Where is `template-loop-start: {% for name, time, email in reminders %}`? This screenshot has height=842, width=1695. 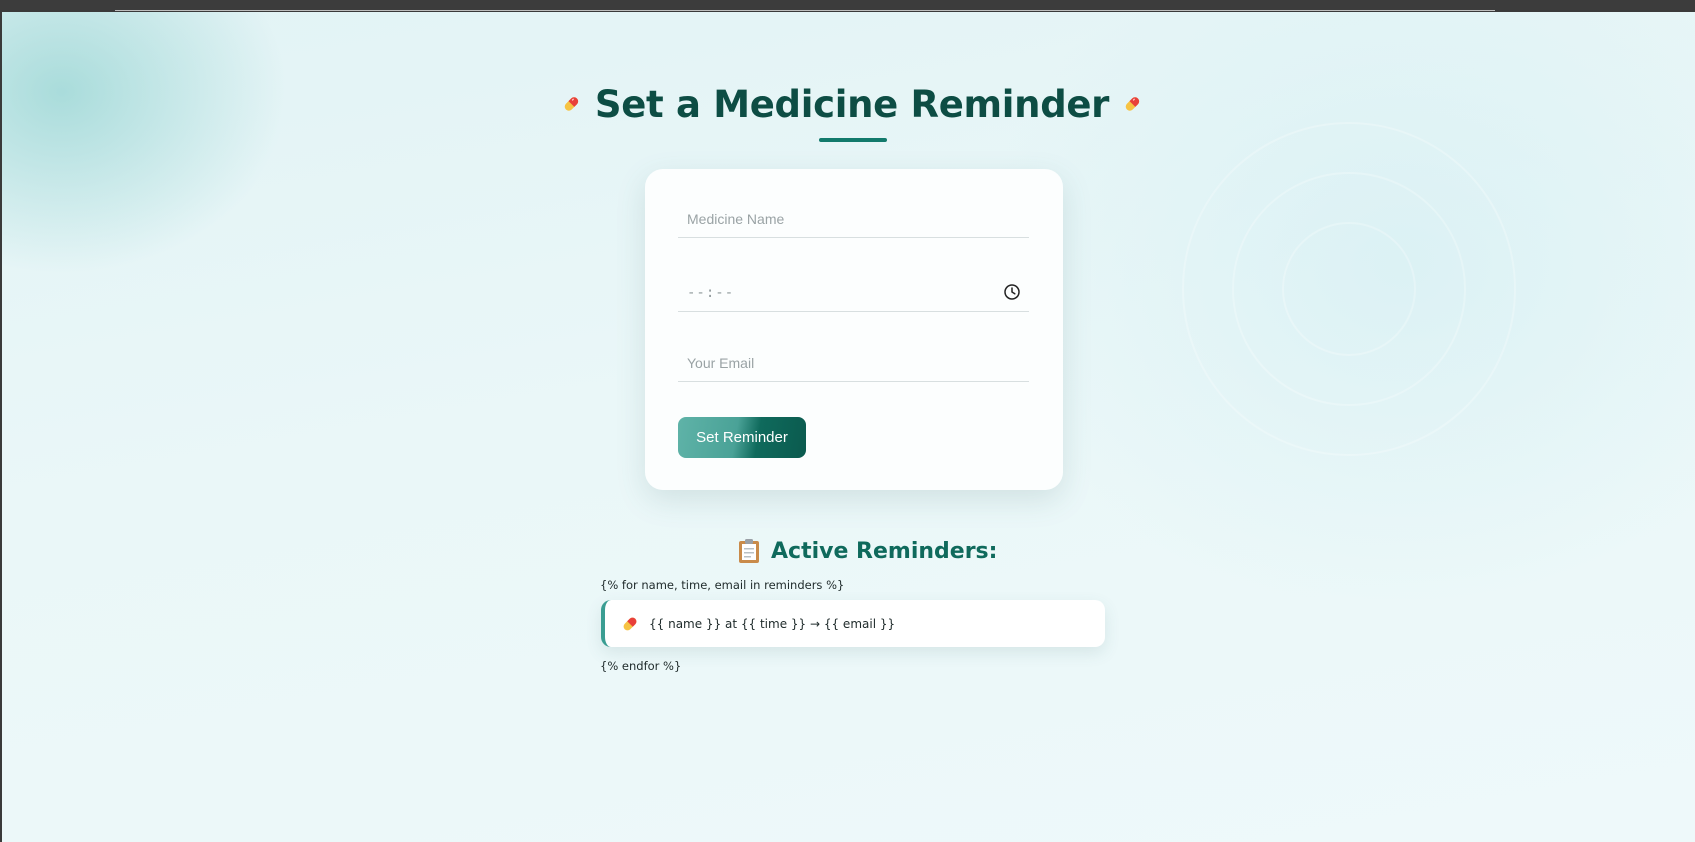
template-loop-start: {% for name, time, email in reminders %} is located at coordinates (722, 585).